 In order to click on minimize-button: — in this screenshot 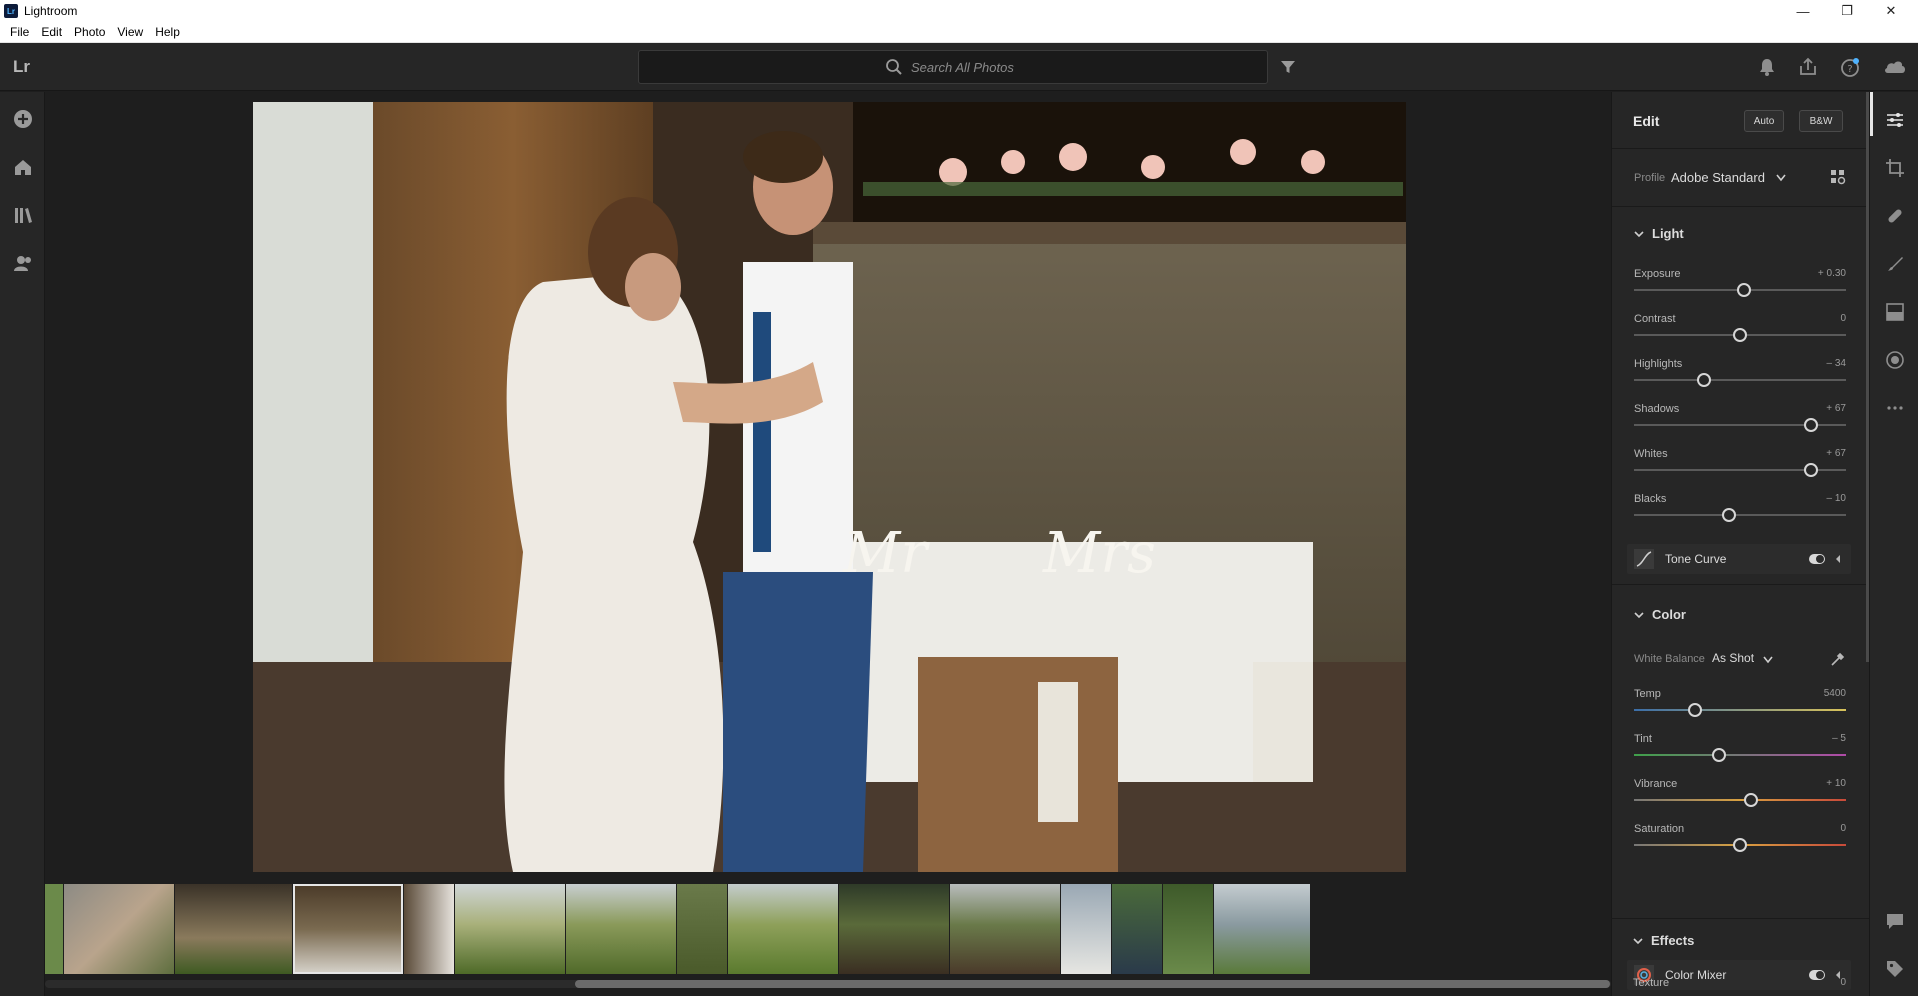, I will do `click(1803, 11)`.